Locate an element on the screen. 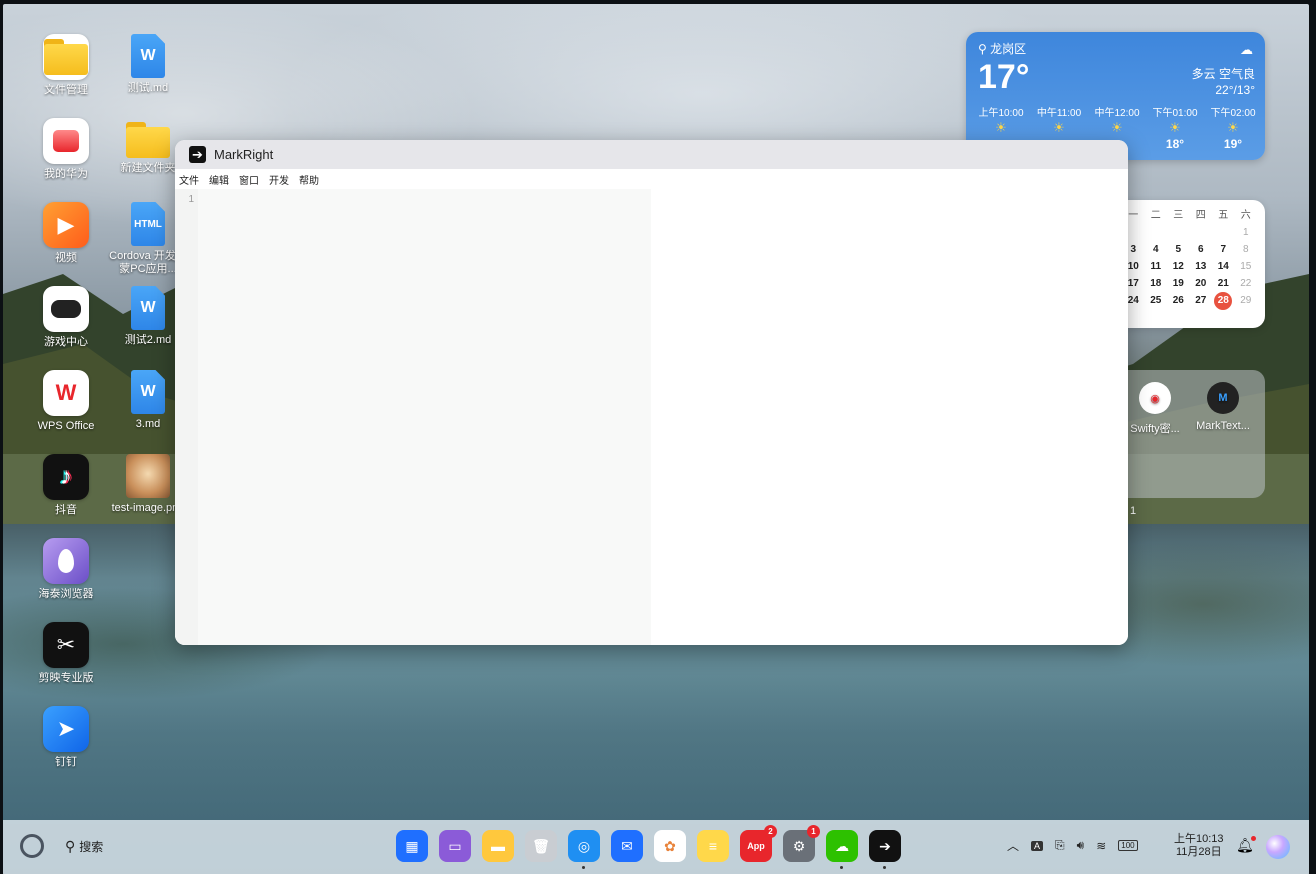 This screenshot has width=1316, height=874. desktop-my-huawei: 我的华为 is located at coordinates (66, 149).